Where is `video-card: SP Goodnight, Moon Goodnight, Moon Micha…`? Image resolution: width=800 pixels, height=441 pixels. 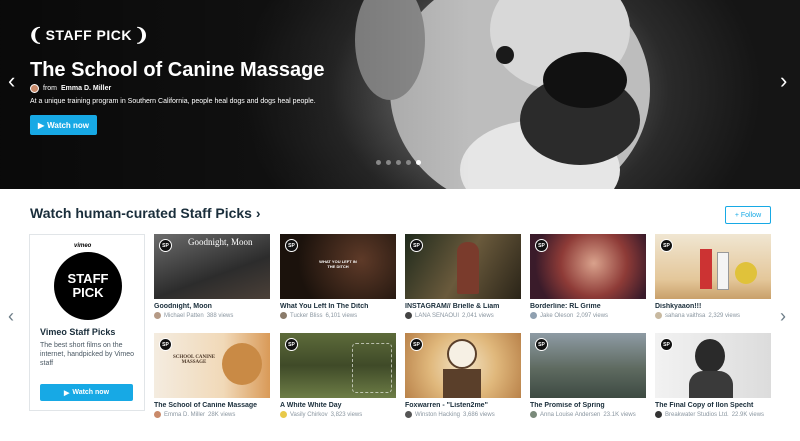 video-card: SP Goodnight, Moon Goodnight, Moon Micha… is located at coordinates (212, 276).